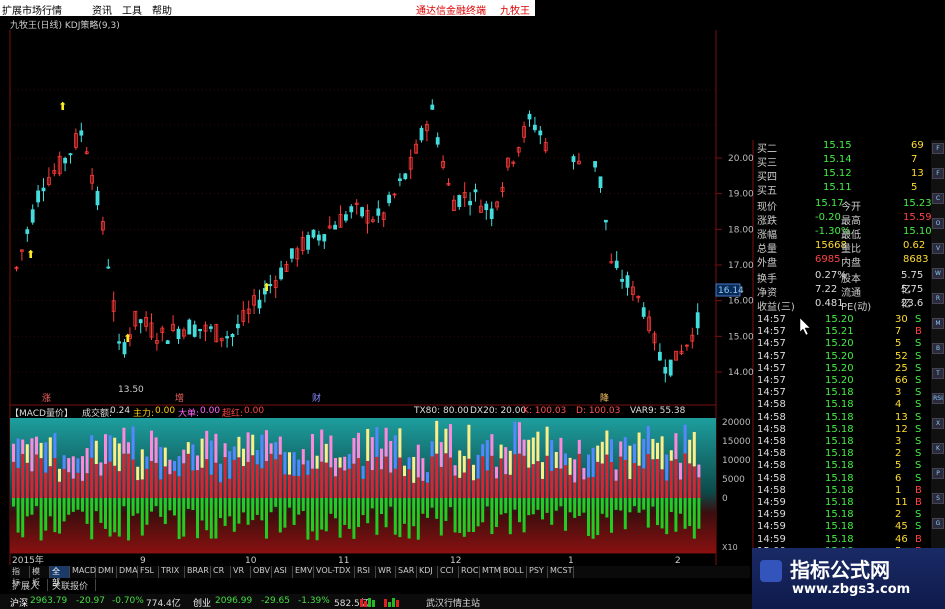 The width and height of the screenshot is (945, 609). Describe the element at coordinates (839, 527) in the screenshot. I see `tick-row: 14:59 15.18 45 S` at that location.